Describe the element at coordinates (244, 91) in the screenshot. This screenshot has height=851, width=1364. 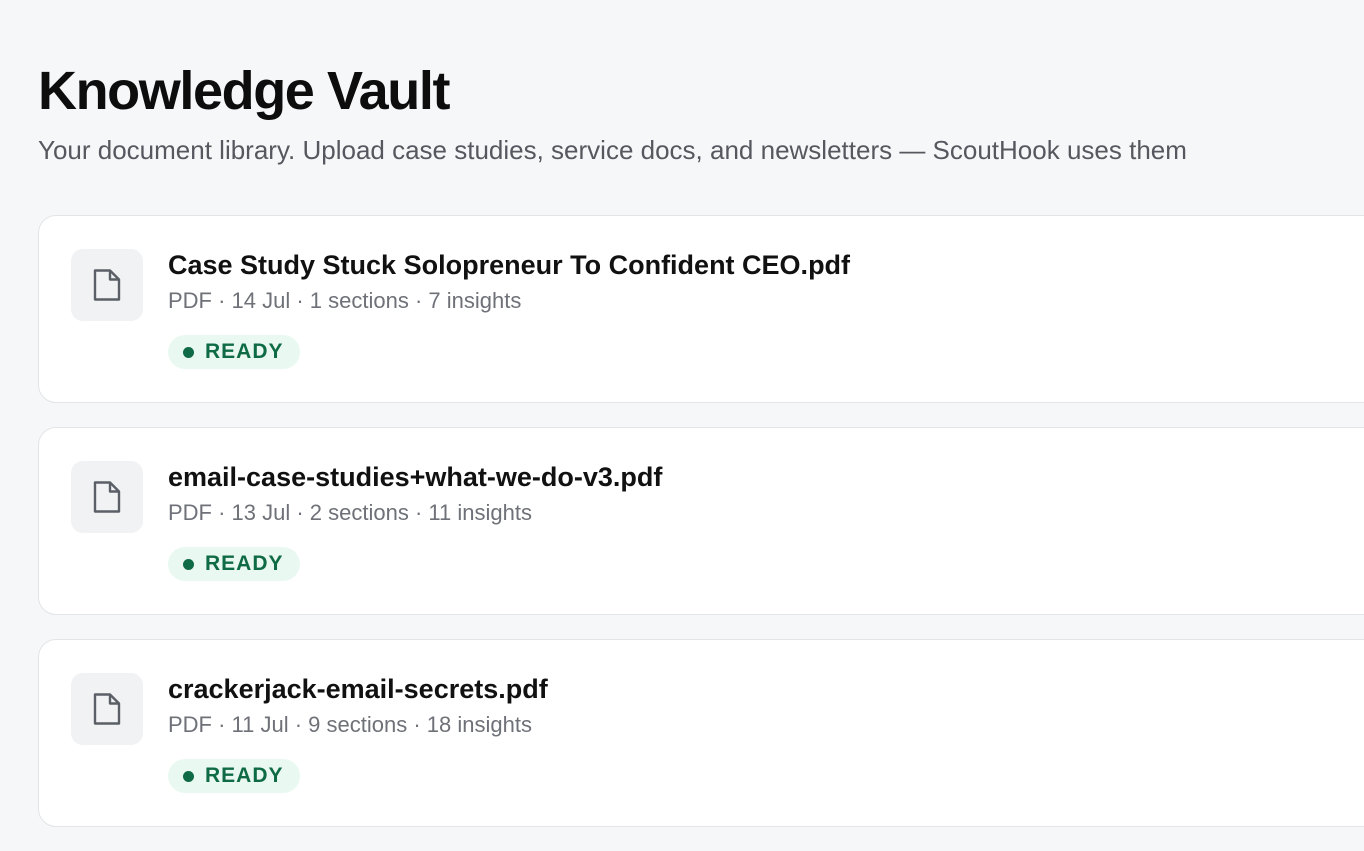
I see `page-title: Knowledge Vault` at that location.